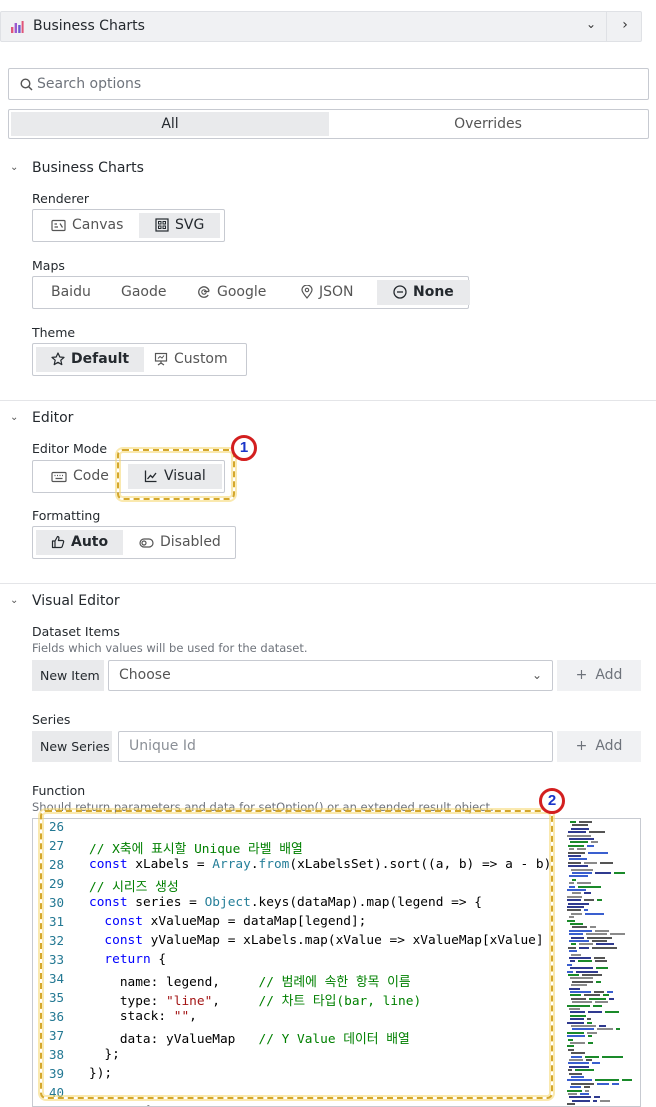  What do you see at coordinates (51, 719) in the screenshot?
I see `series-label: Series` at bounding box center [51, 719].